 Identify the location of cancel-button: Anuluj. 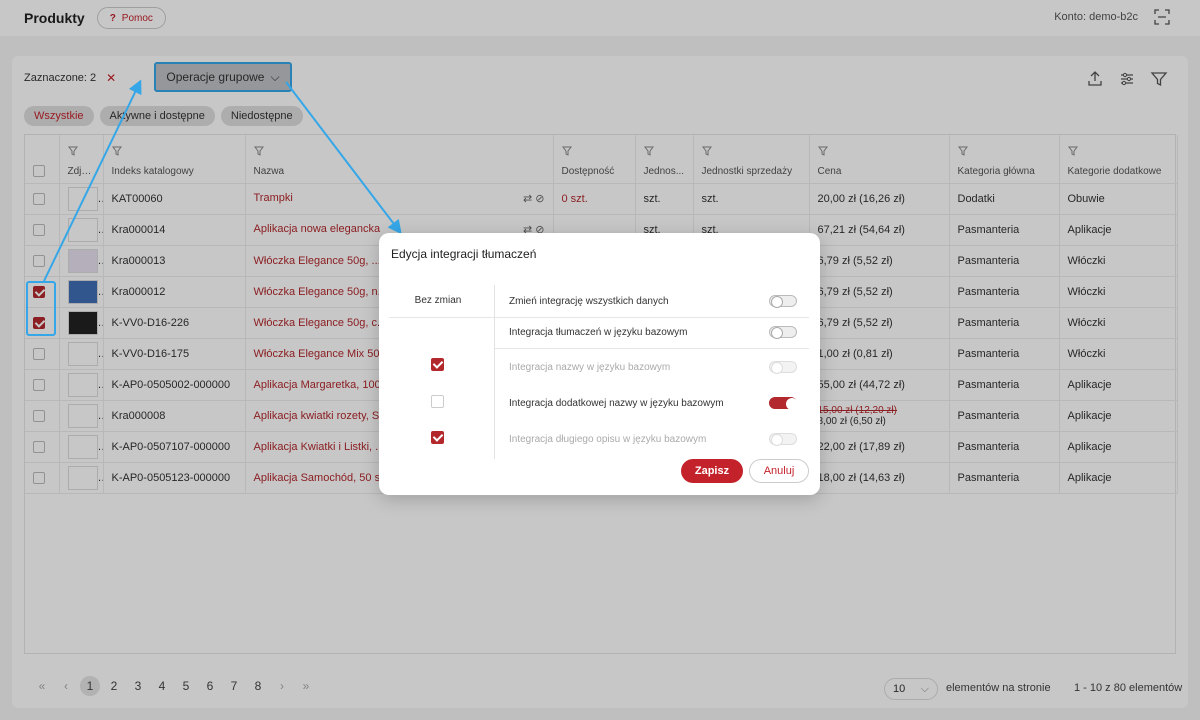
(779, 471).